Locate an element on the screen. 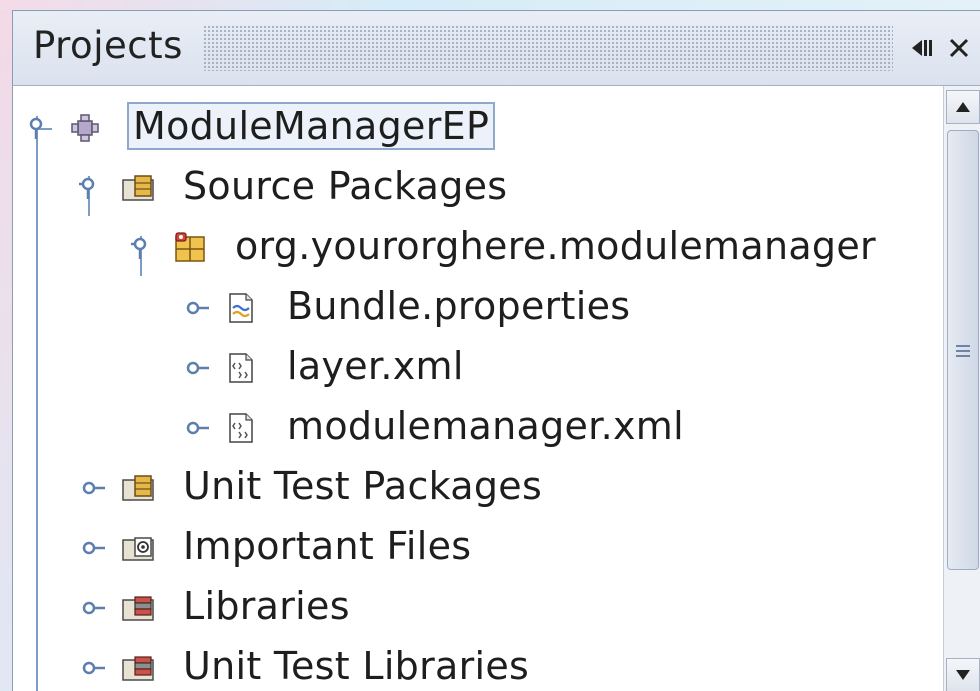  module-icon is located at coordinates (84, 128).